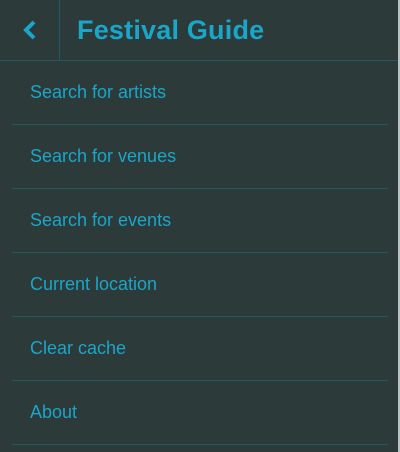  I want to click on menu-item-search-venues: Search for venues, so click(200, 157).